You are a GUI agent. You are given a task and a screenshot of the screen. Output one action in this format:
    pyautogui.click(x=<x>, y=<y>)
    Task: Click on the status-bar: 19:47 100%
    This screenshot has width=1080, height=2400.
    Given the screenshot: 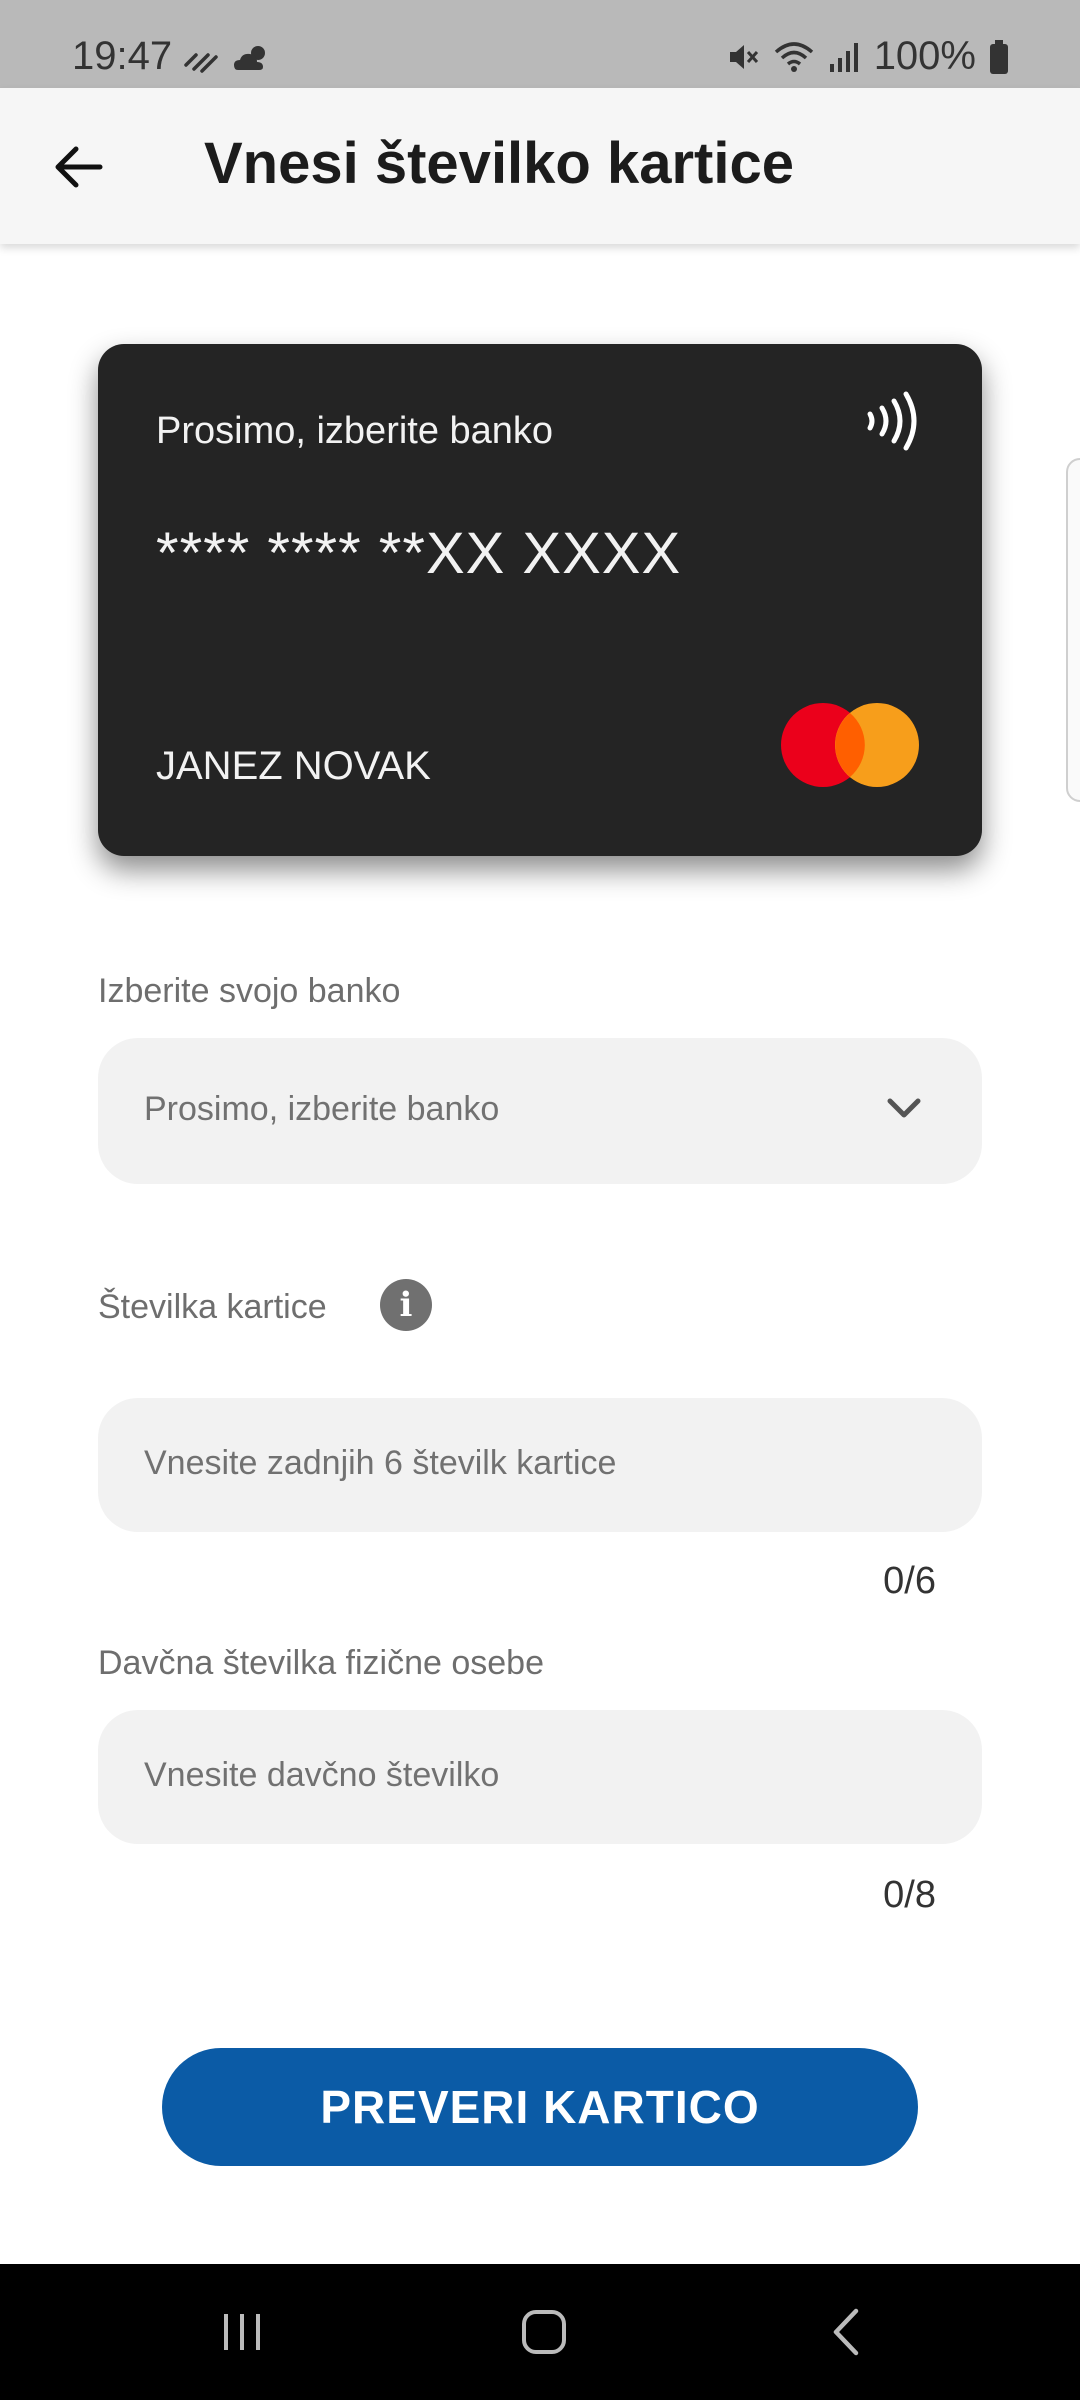 What is the action you would take?
    pyautogui.click(x=540, y=44)
    